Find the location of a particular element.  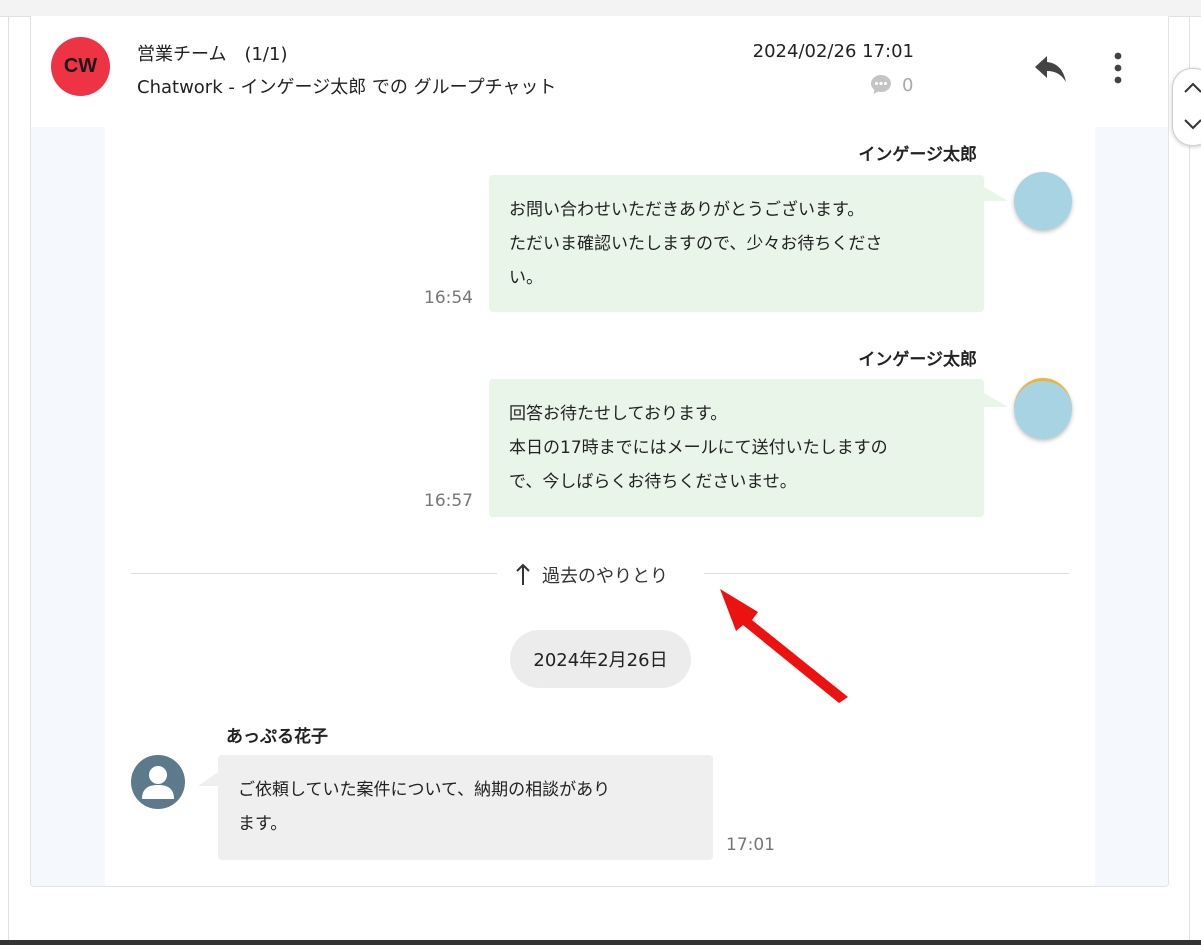

chevron-up-icon is located at coordinates (1191, 88).